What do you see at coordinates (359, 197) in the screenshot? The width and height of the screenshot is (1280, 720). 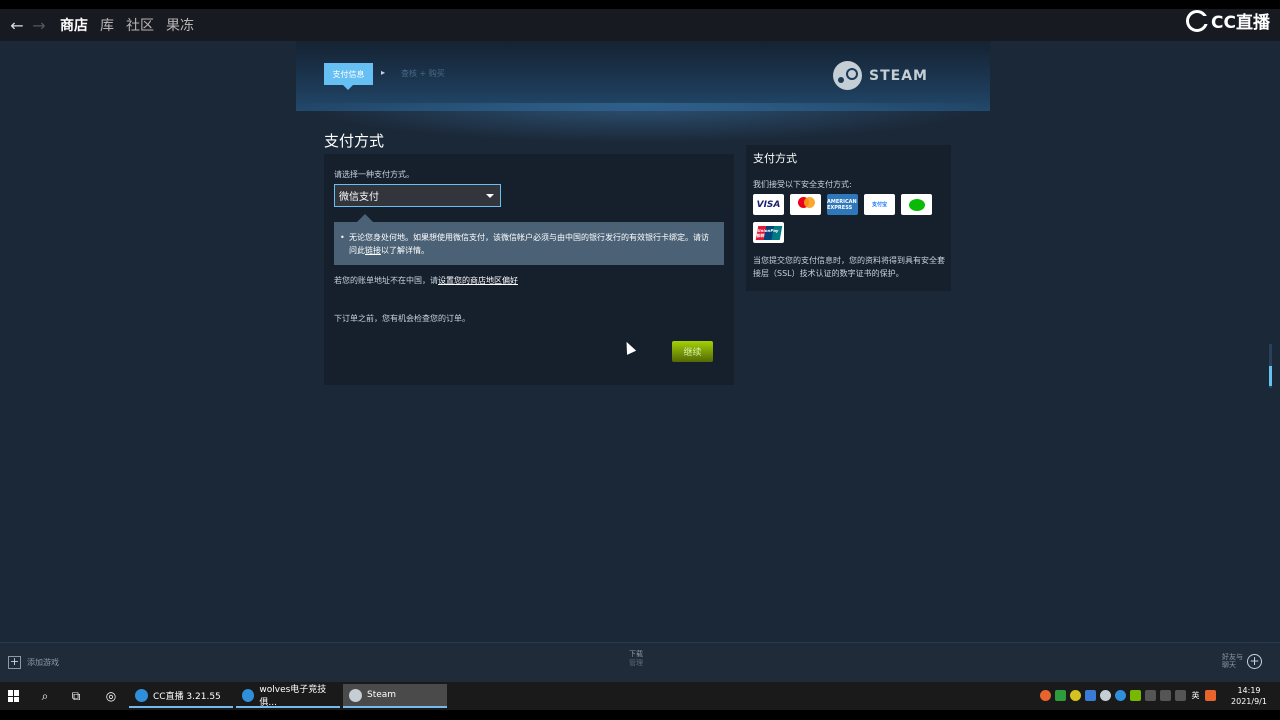 I see `selected-method-value: 微信支付` at bounding box center [359, 197].